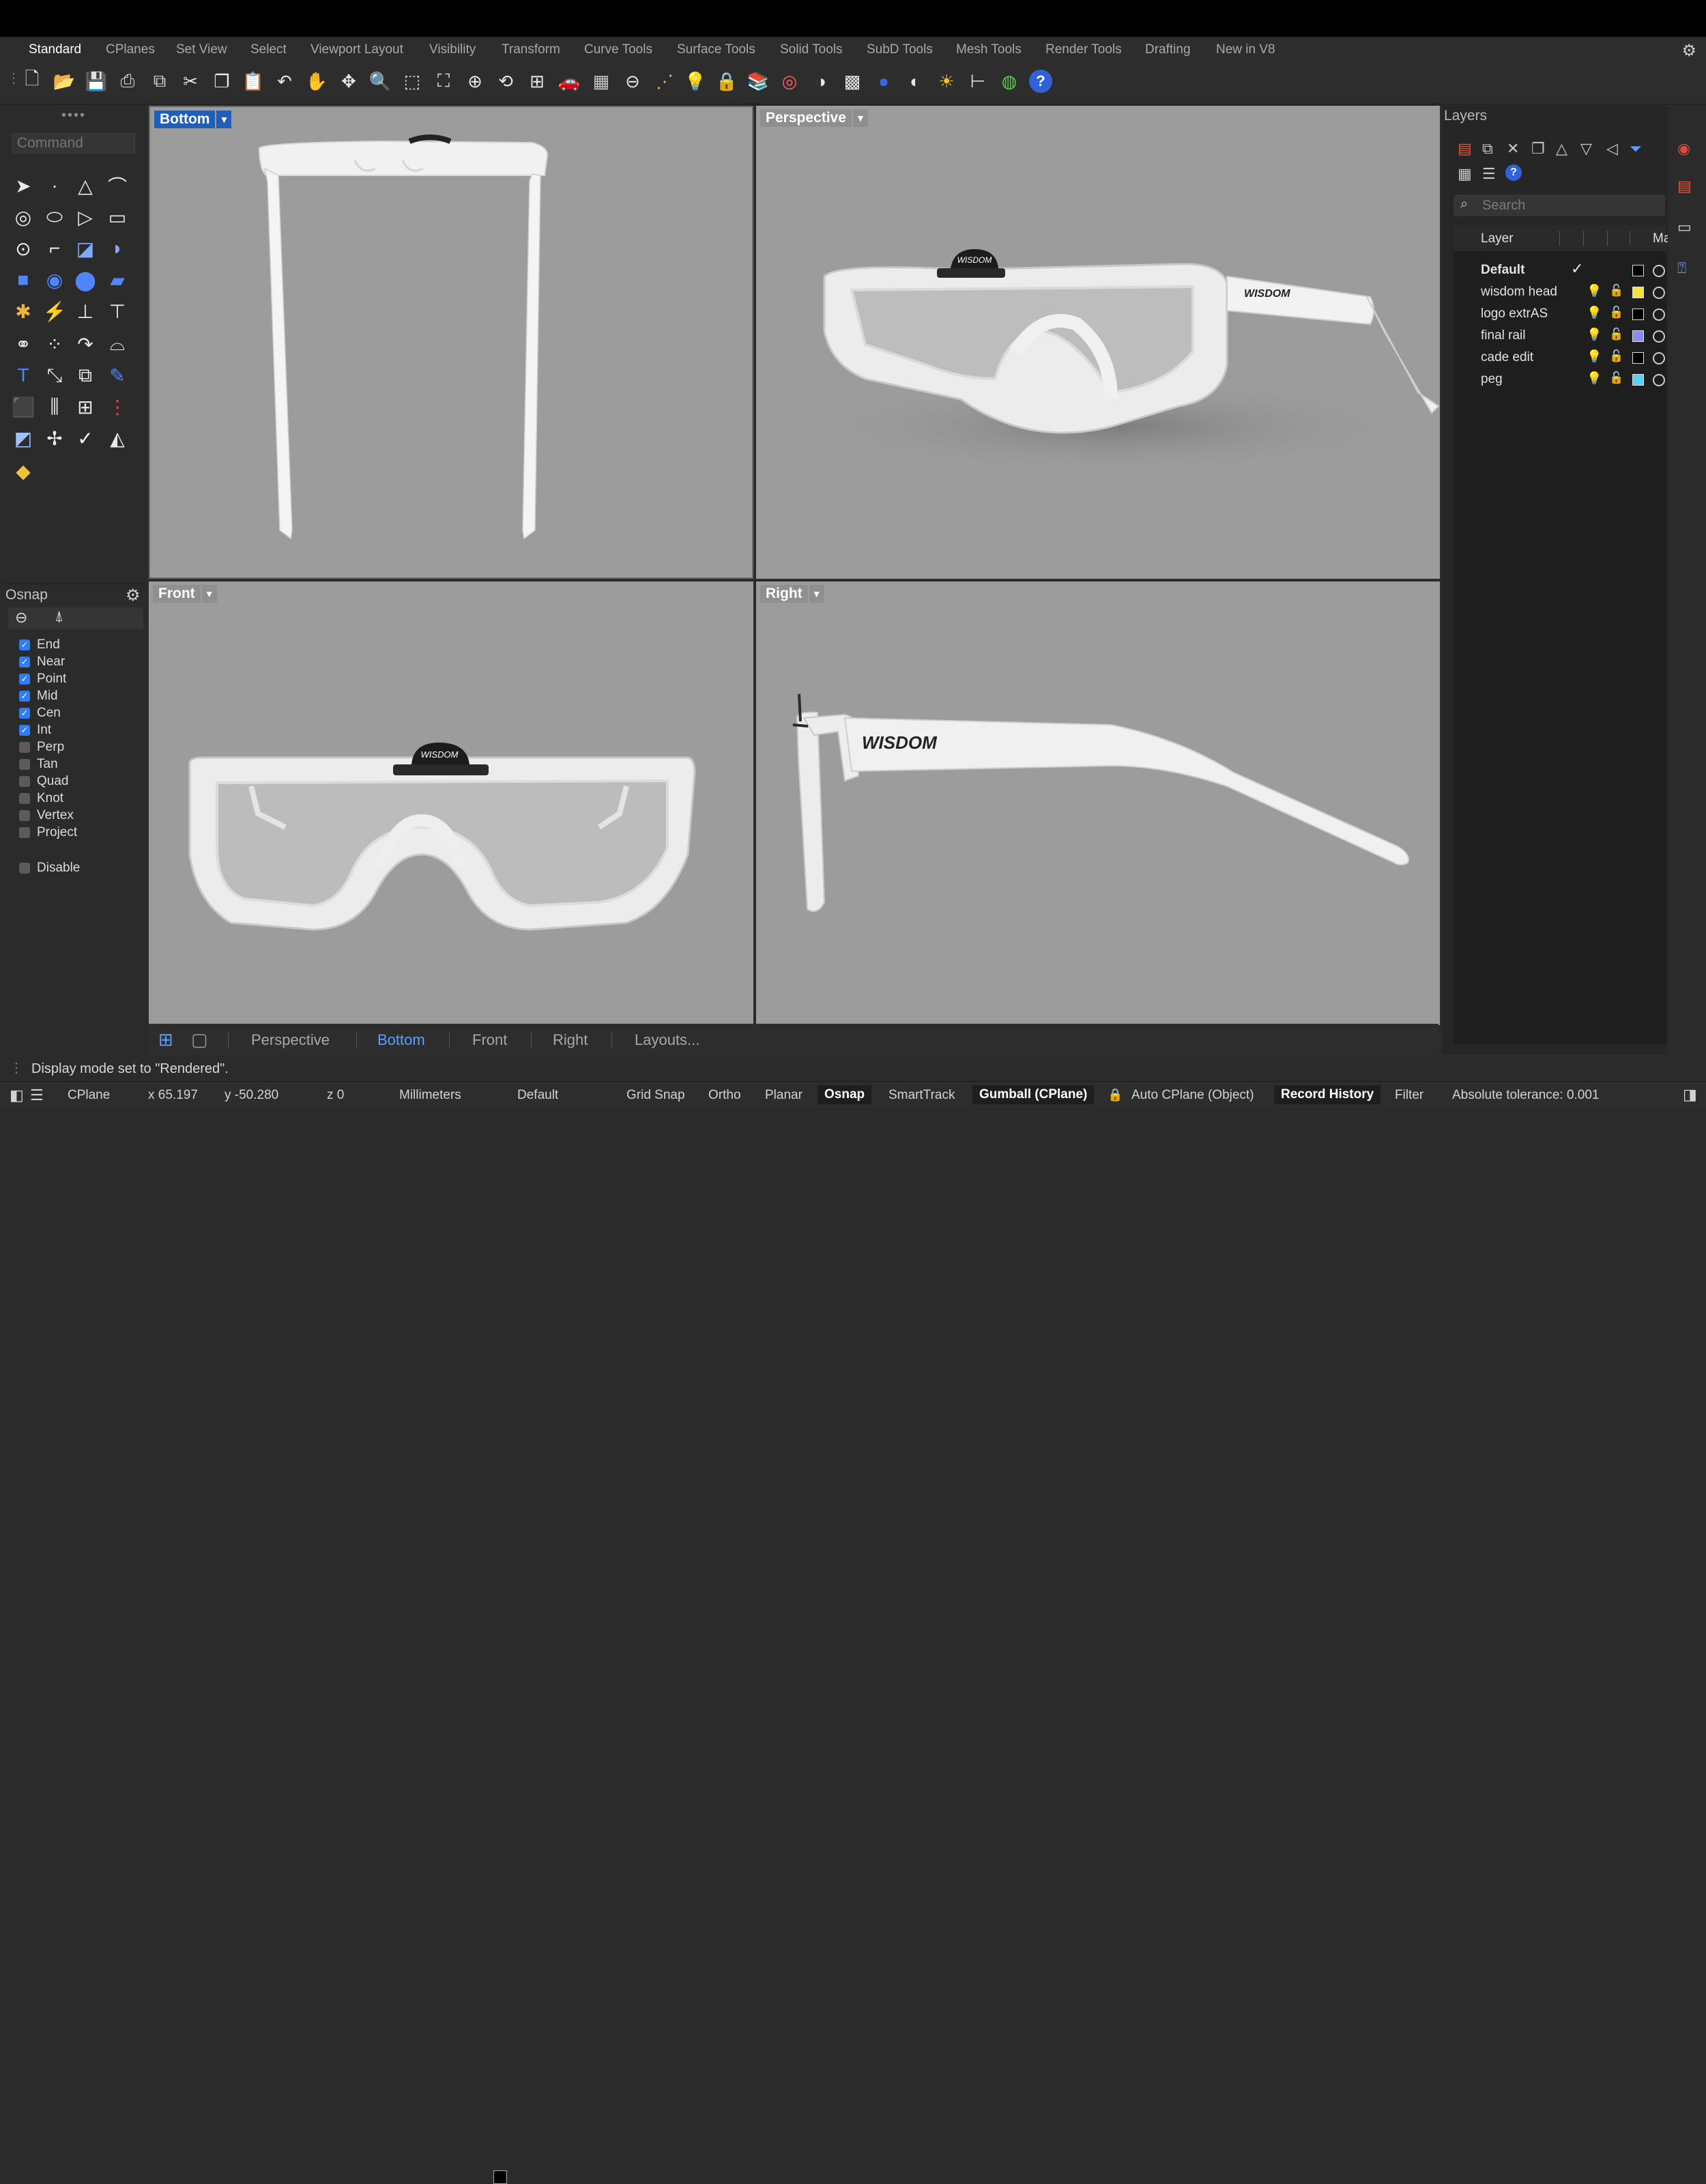 This screenshot has height=2184, width=1706. What do you see at coordinates (37, 1095) in the screenshot?
I see `list-icon: ☰` at bounding box center [37, 1095].